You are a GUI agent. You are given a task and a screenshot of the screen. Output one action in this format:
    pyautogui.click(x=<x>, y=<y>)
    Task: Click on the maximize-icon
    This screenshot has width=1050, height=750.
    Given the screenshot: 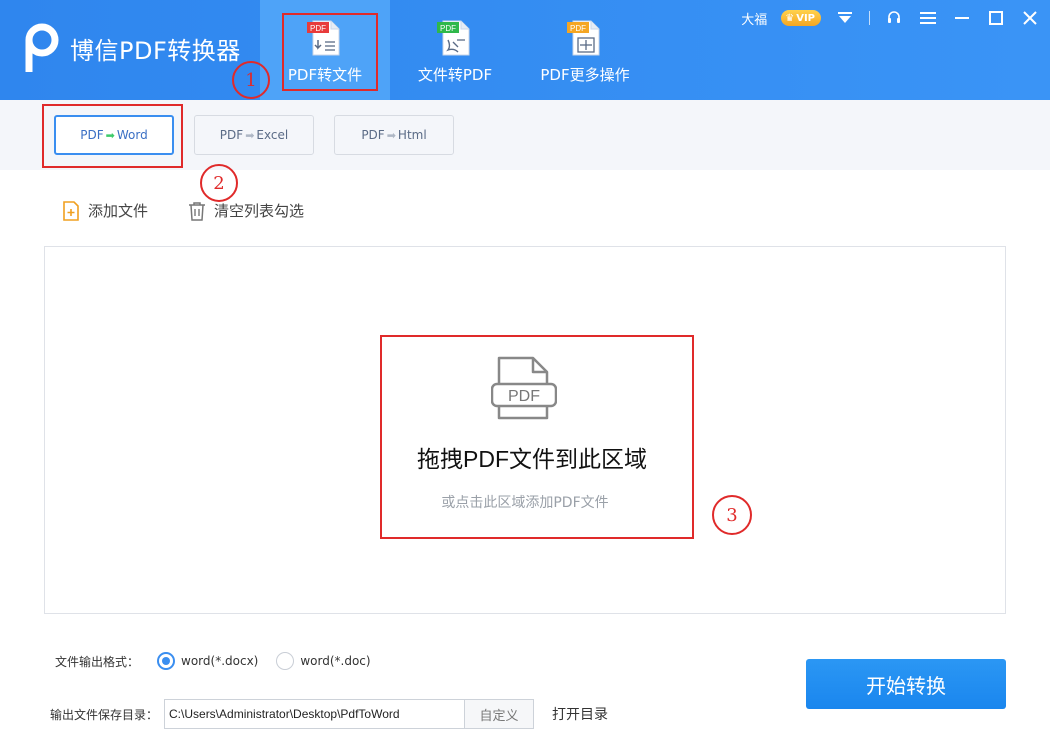 What is the action you would take?
    pyautogui.click(x=996, y=18)
    